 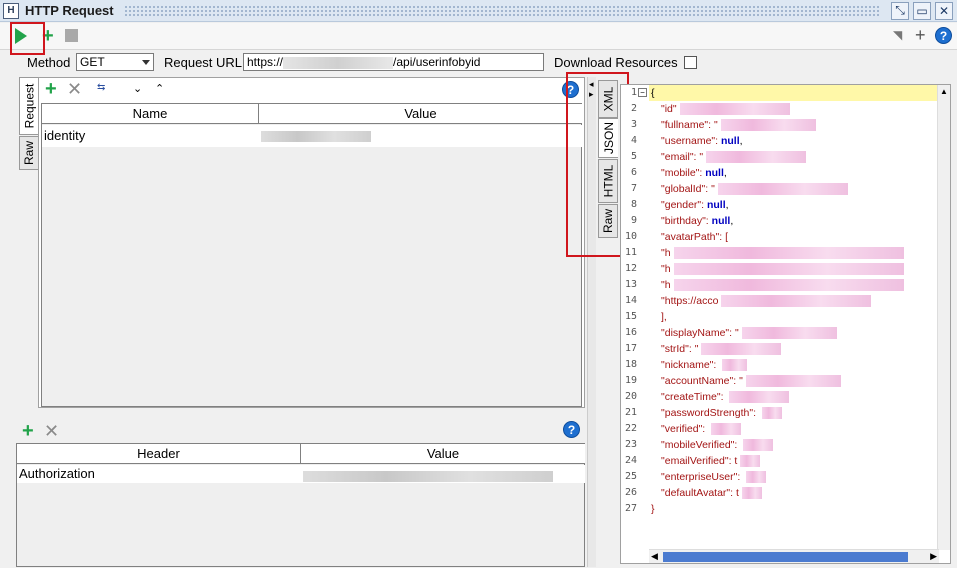 What do you see at coordinates (420, 114) in the screenshot?
I see `params-header-value: Value` at bounding box center [420, 114].